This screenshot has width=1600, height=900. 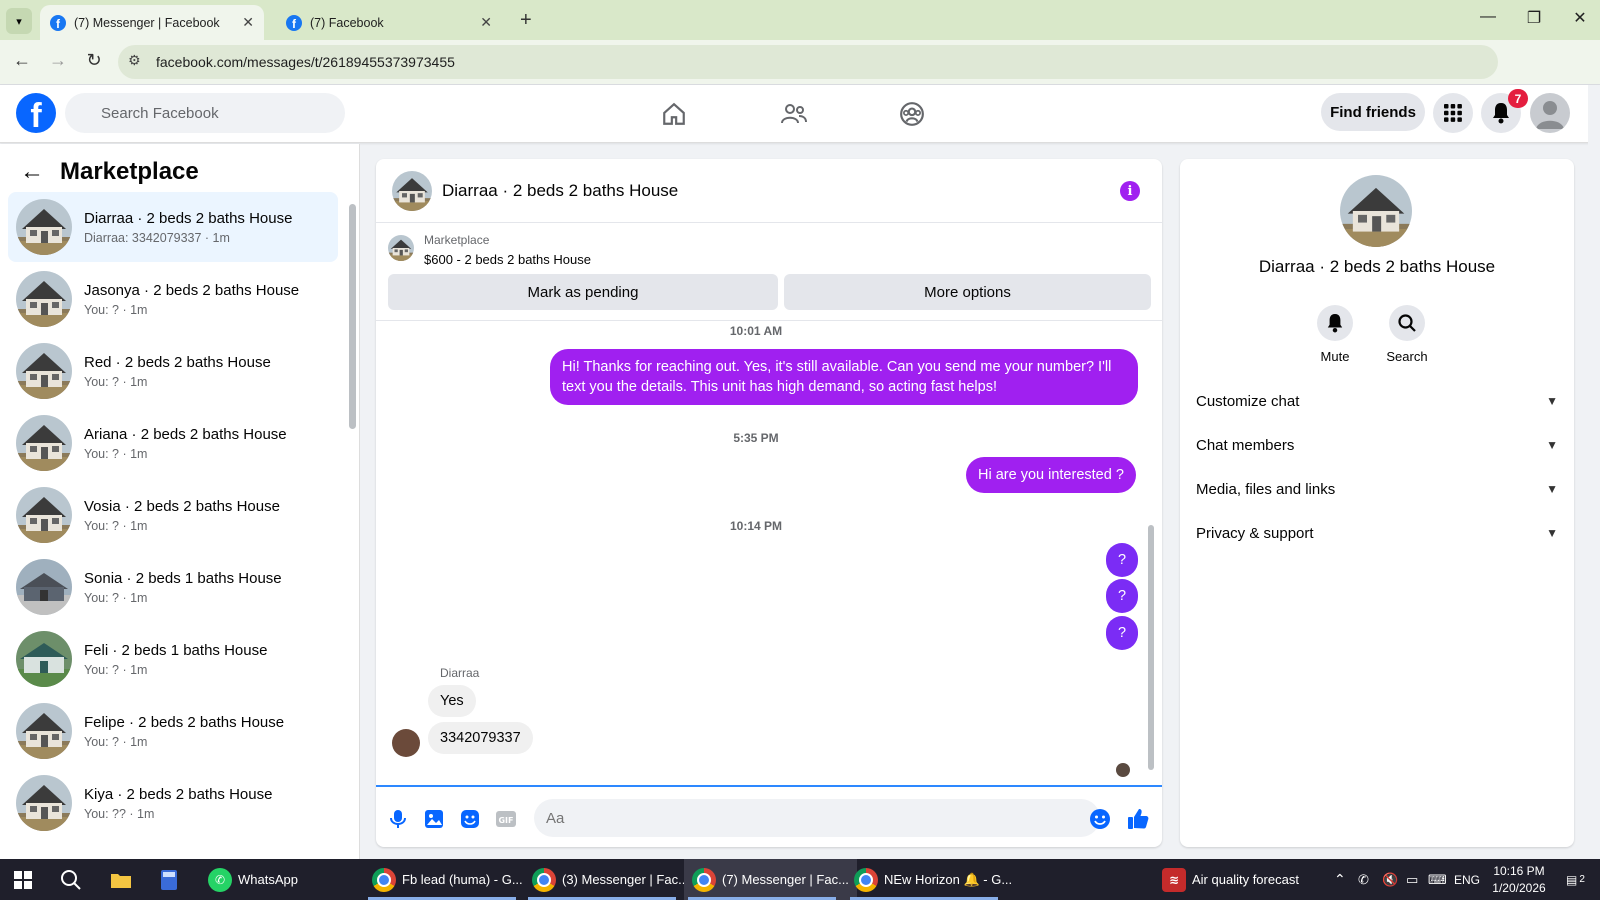 I want to click on calculator-icon, so click(x=169, y=879).